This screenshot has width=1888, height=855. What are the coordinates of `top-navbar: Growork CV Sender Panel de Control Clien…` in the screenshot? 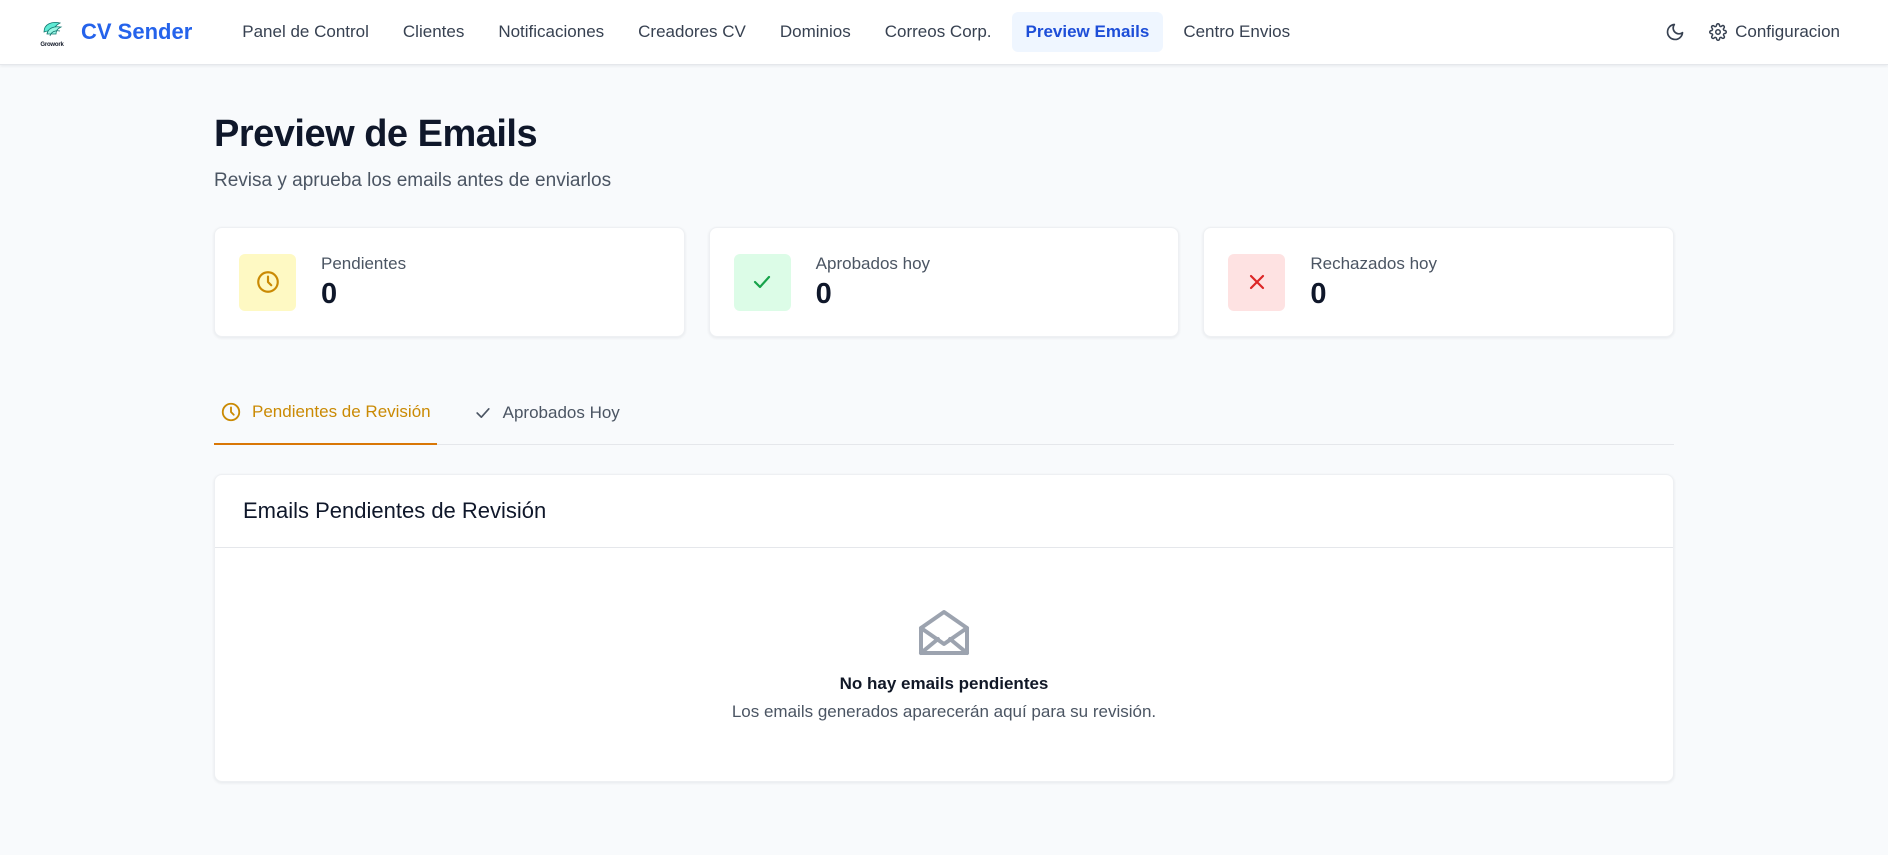 It's located at (944, 32).